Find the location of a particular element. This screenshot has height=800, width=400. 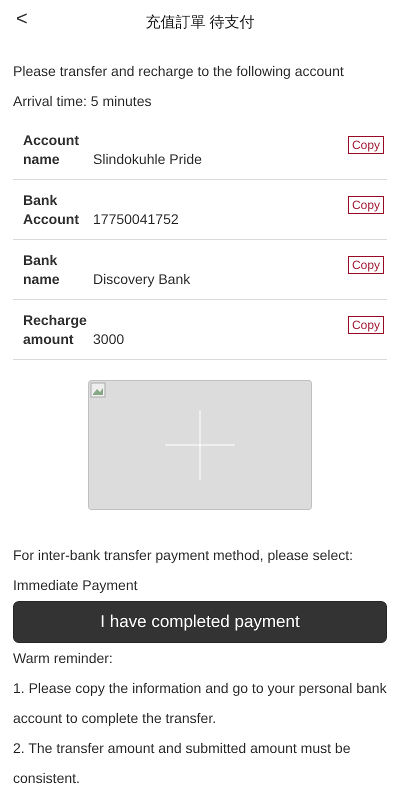

reminder-text: 2. The transfer amount and submitted amount must be consistent. is located at coordinates (182, 763).